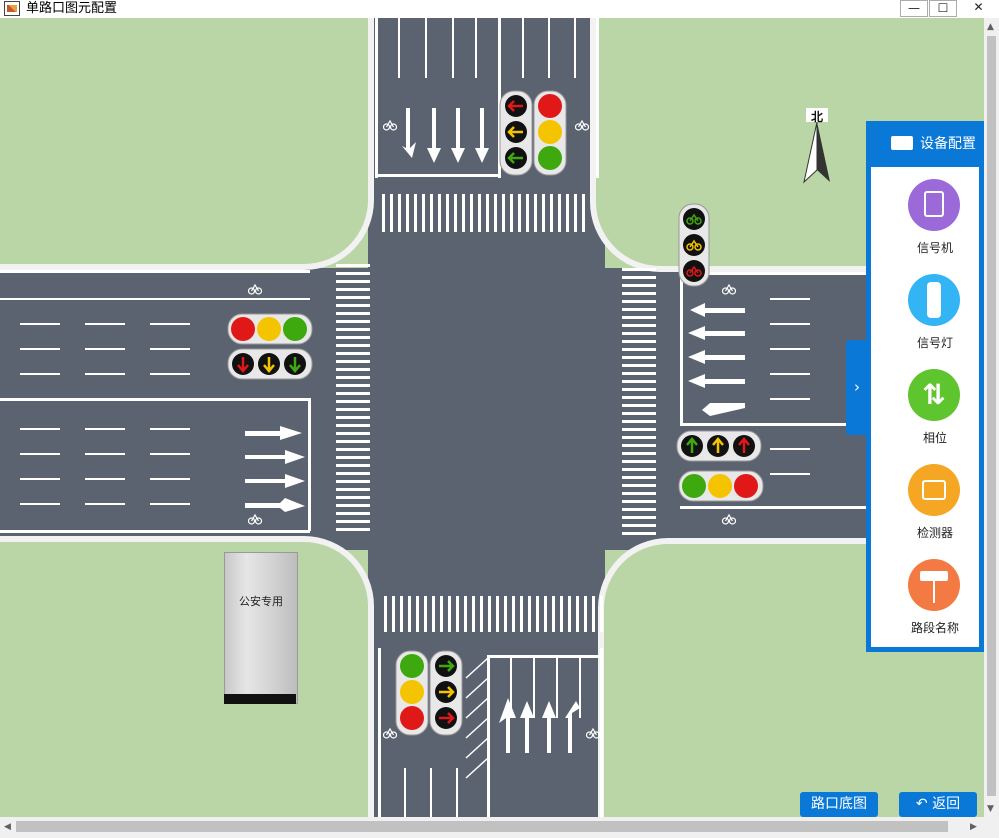  What do you see at coordinates (412, 695) in the screenshot?
I see `traffic-light-south-round` at bounding box center [412, 695].